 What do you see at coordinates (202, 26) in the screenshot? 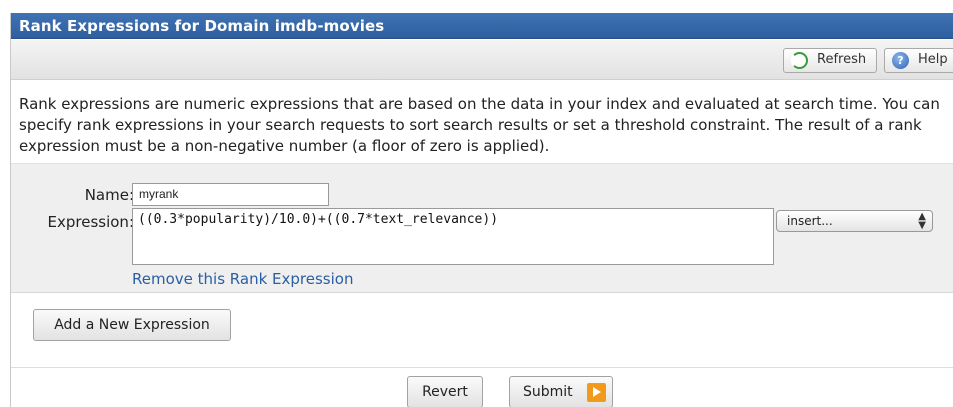
I see `panel-title: Rank Expressions for Domain imdb-movies` at bounding box center [202, 26].